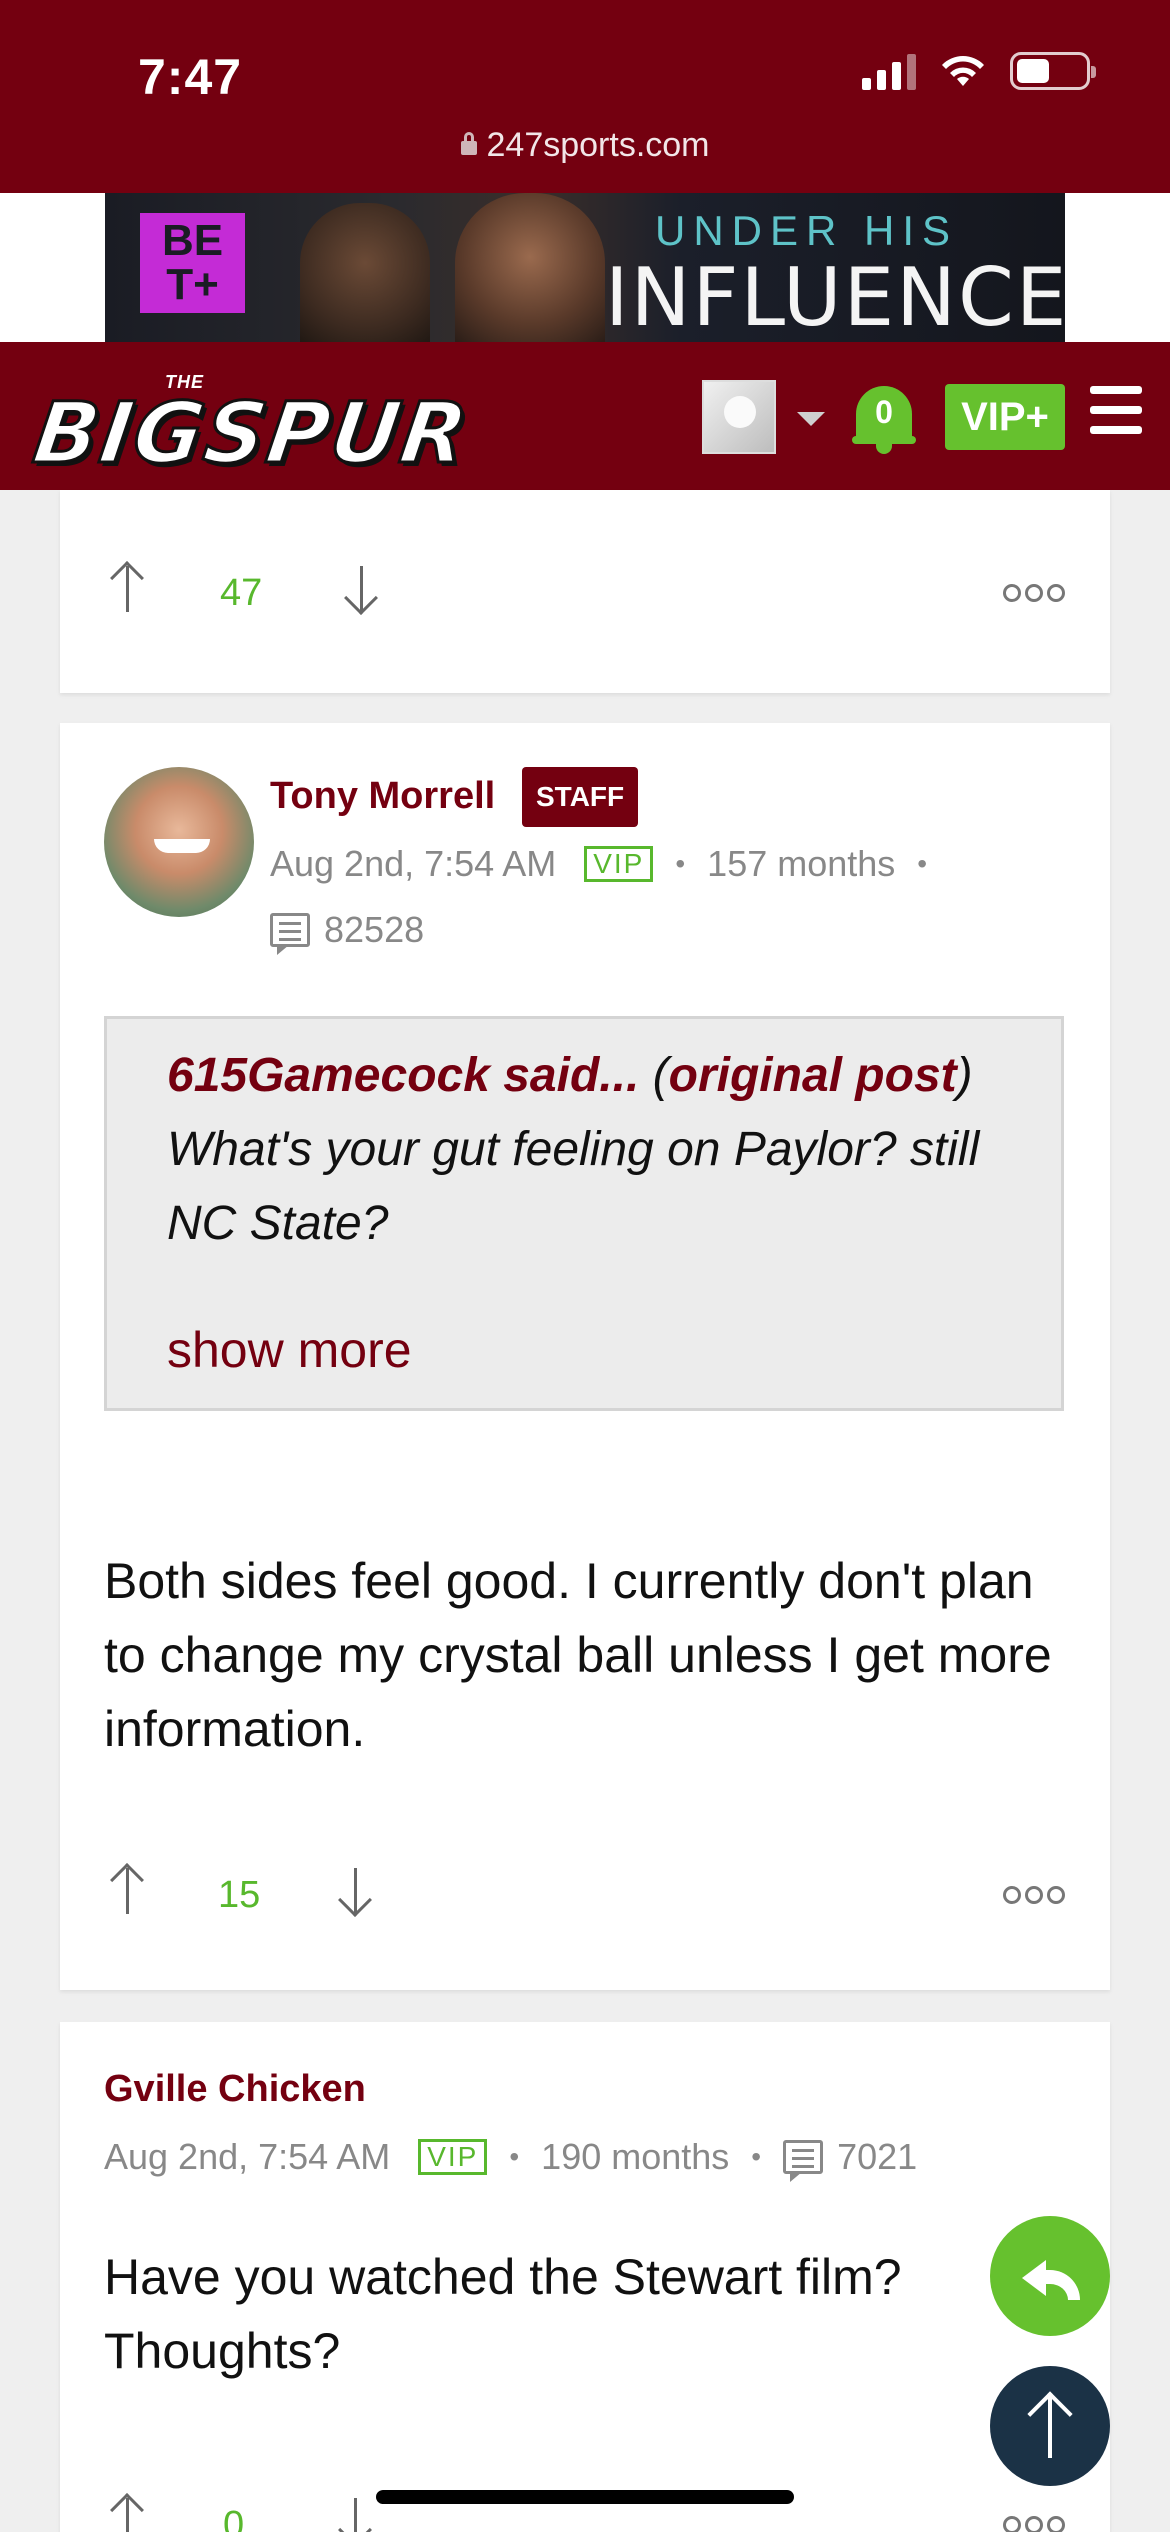 This screenshot has width=1170, height=2532. I want to click on vote-row: 15, so click(585, 1898).